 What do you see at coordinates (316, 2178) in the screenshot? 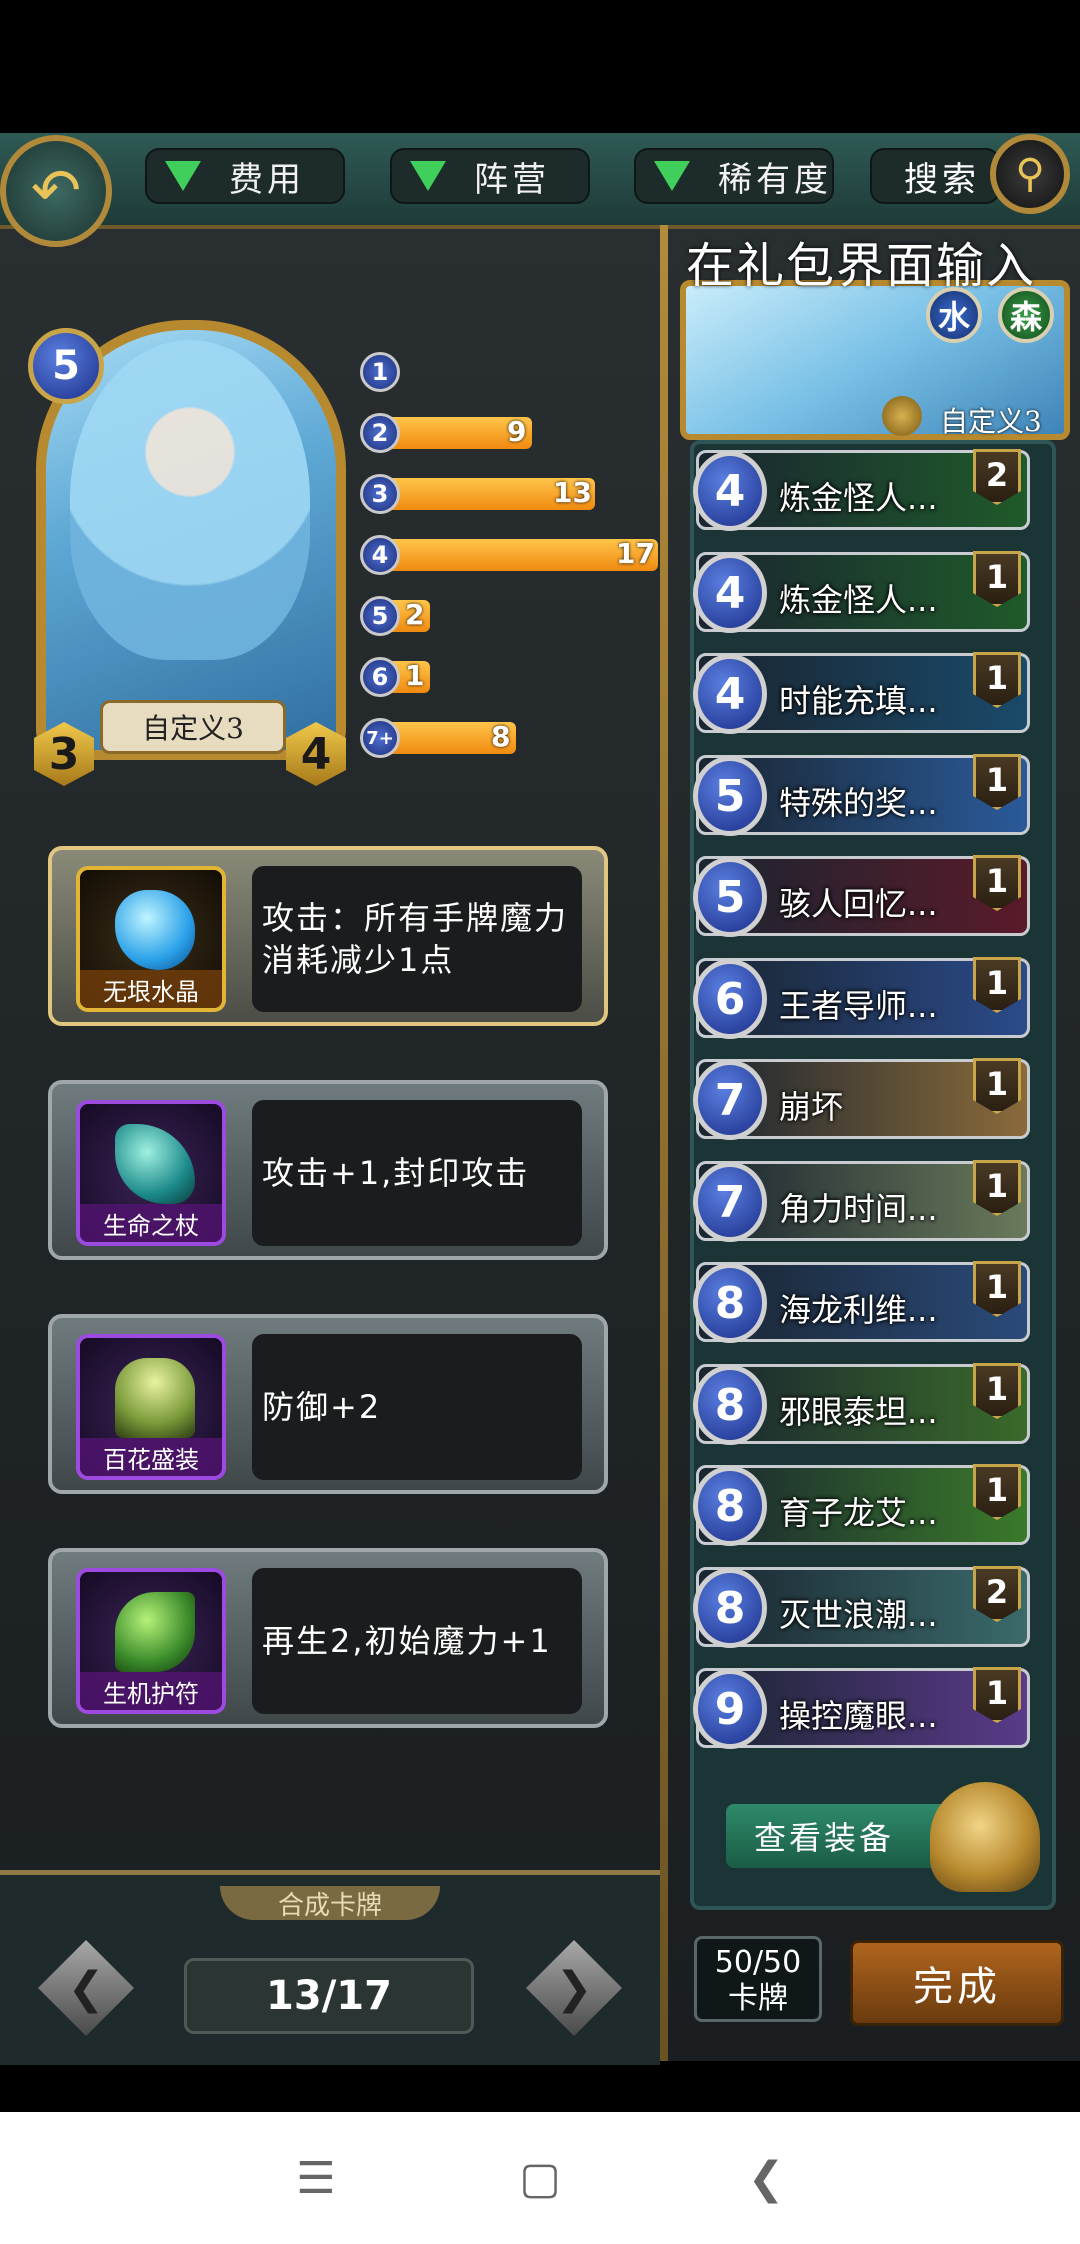
I see `menu-icon: ☰` at bounding box center [316, 2178].